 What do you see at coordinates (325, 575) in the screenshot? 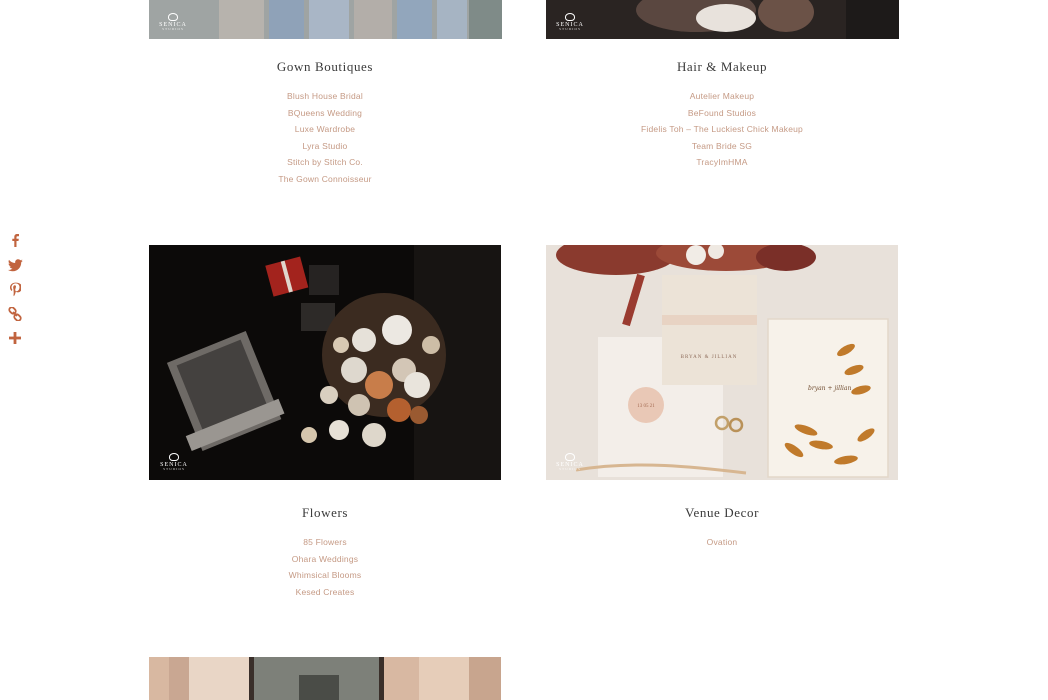
I see `vendor-link: Whimsical Blooms` at bounding box center [325, 575].